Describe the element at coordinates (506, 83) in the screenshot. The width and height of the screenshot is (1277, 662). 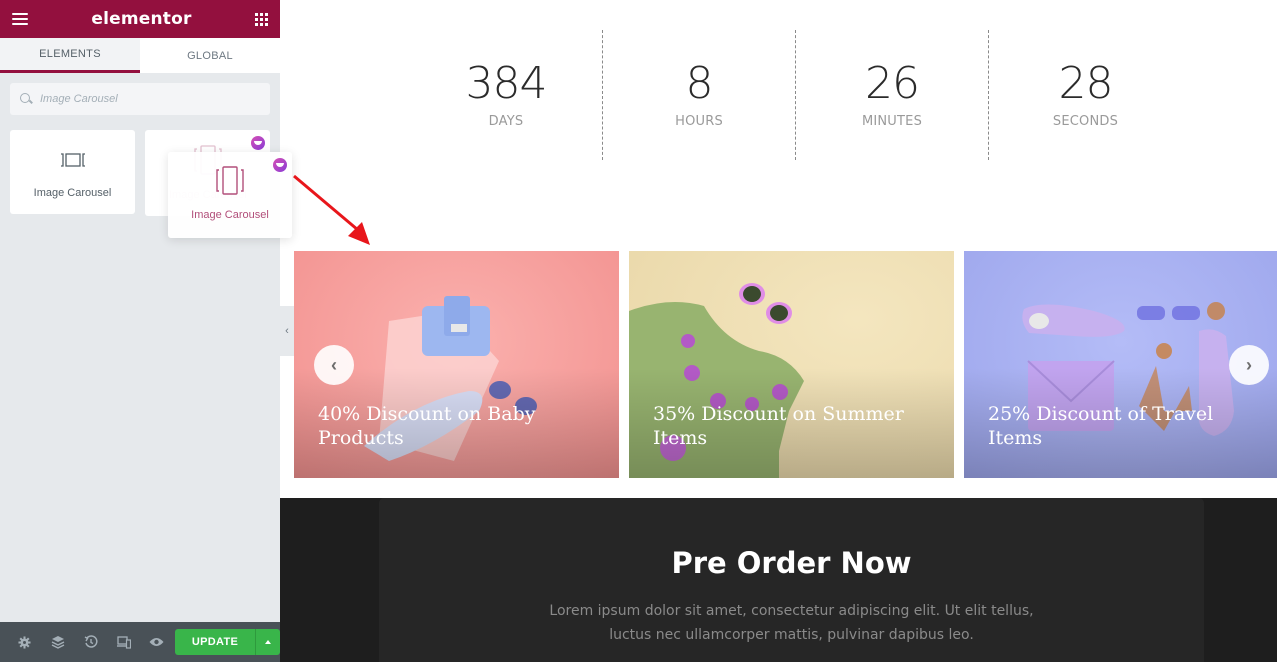
I see `countdown-value: 384` at that location.